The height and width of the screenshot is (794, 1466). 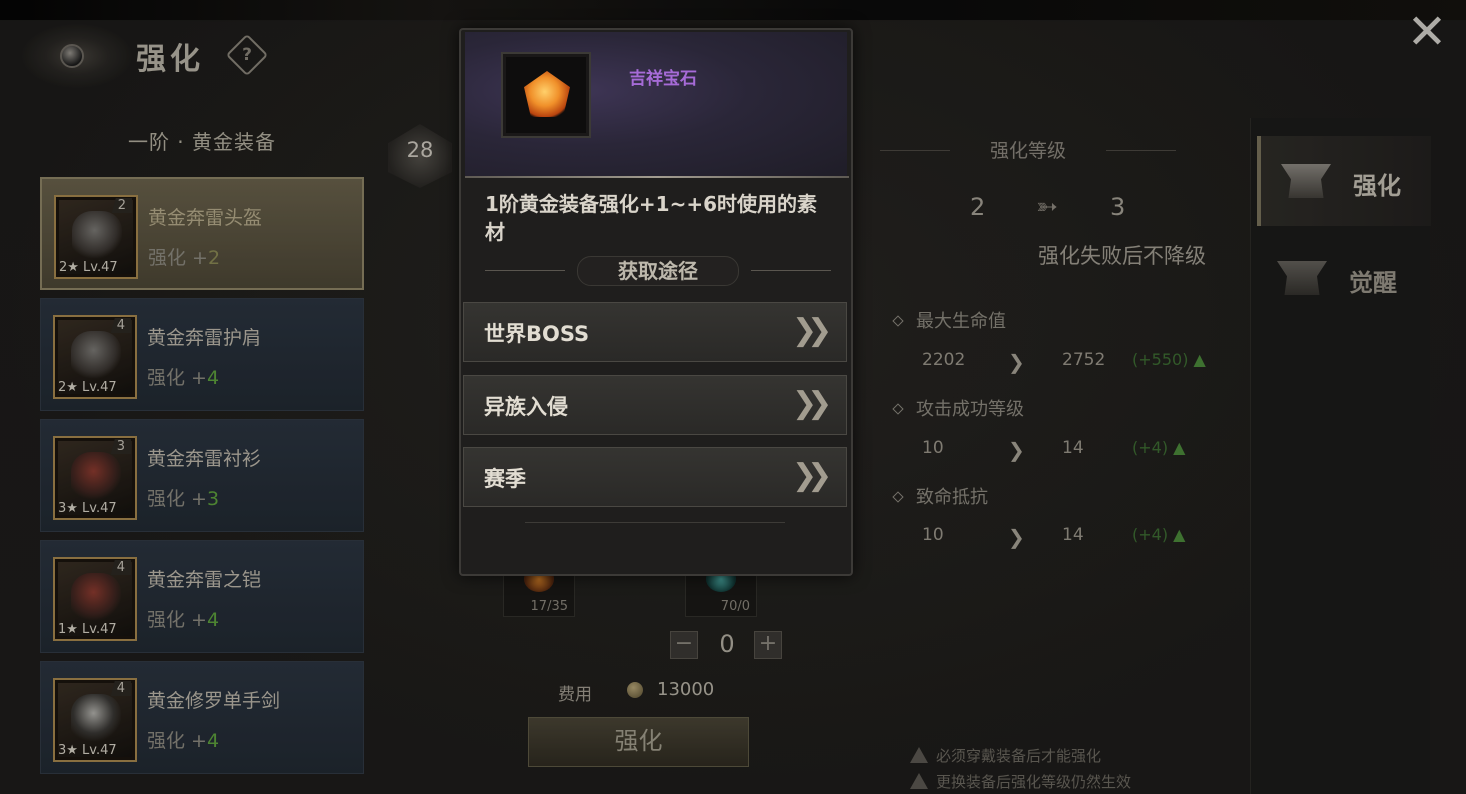 What do you see at coordinates (663, 79) in the screenshot?
I see `item-title: 吉祥宝石` at bounding box center [663, 79].